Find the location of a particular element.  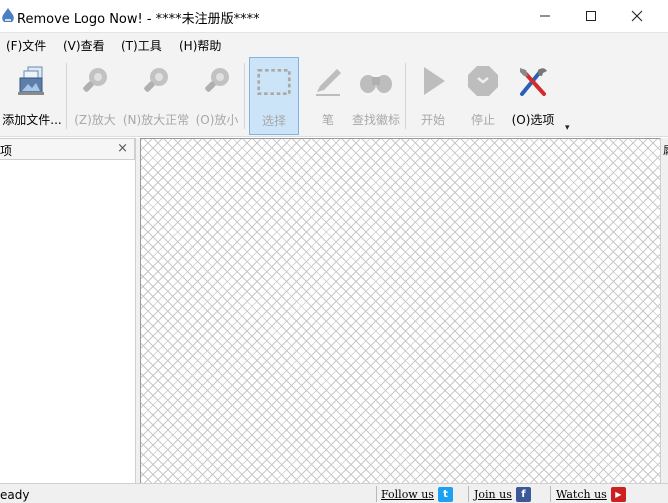

select-icon is located at coordinates (274, 82).